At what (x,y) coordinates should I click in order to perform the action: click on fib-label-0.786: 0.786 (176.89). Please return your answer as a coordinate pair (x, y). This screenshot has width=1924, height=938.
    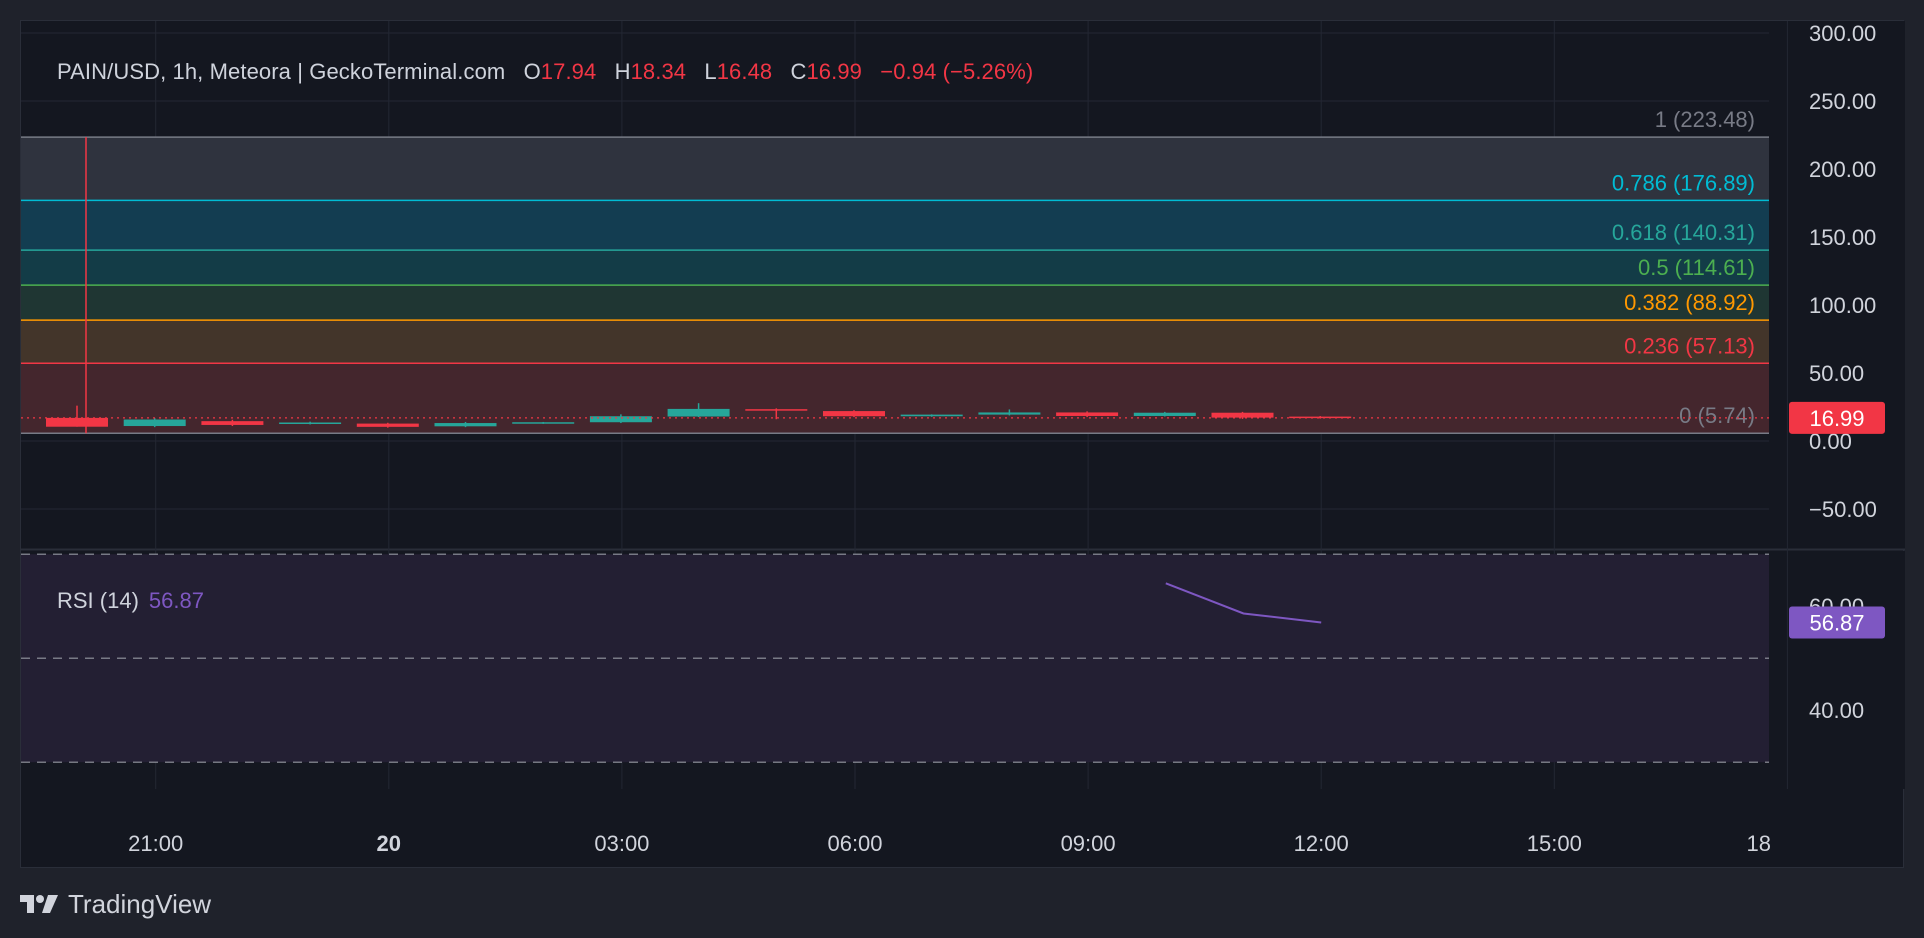
    Looking at the image, I should click on (1683, 182).